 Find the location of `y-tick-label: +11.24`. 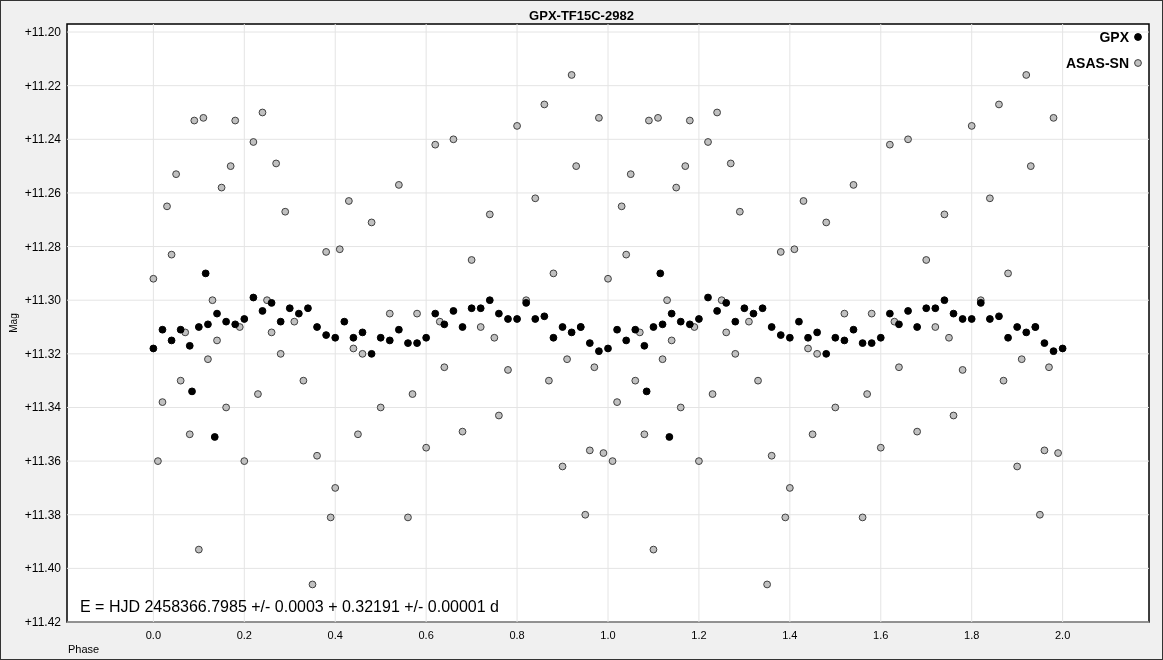

y-tick-label: +11.24 is located at coordinates (42, 139).